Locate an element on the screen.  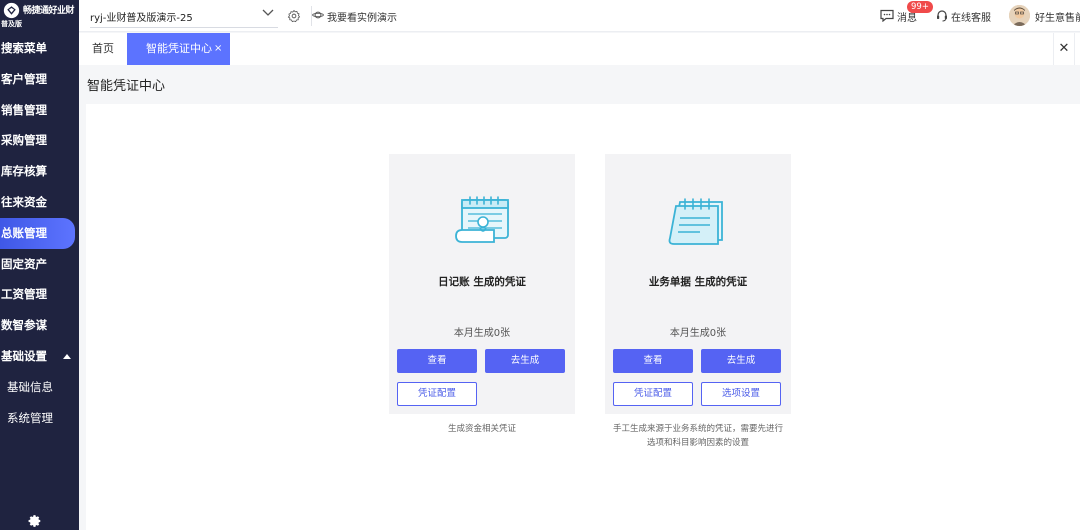
sidebar-item-basic-settings: 基础设置 is located at coordinates (39, 356).